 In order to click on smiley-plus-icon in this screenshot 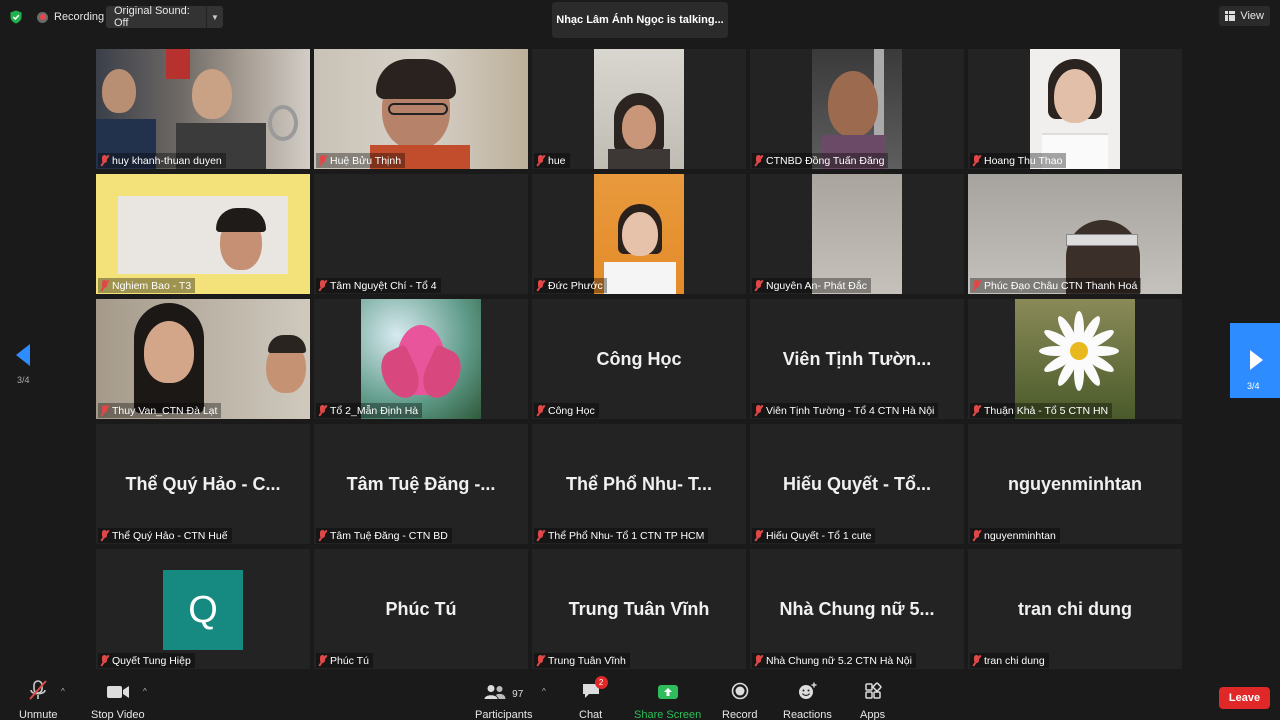, I will do `click(808, 690)`.